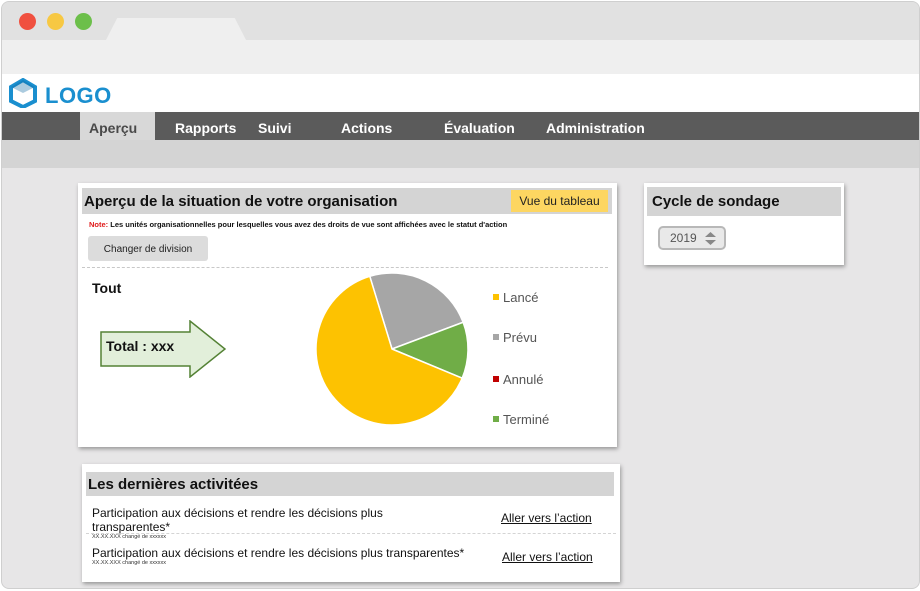  I want to click on legend-item-lance: Lancé, so click(515, 297).